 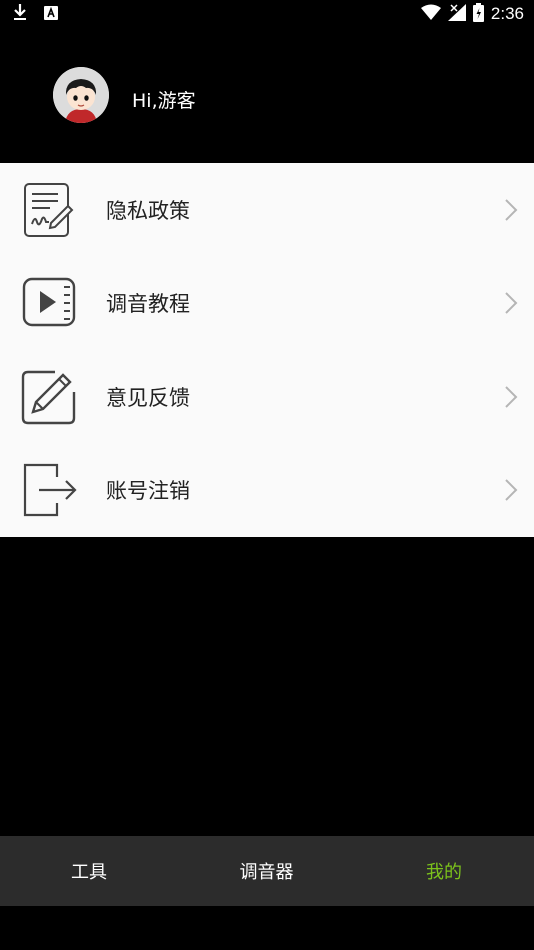 I want to click on battery-icon, so click(x=478, y=14).